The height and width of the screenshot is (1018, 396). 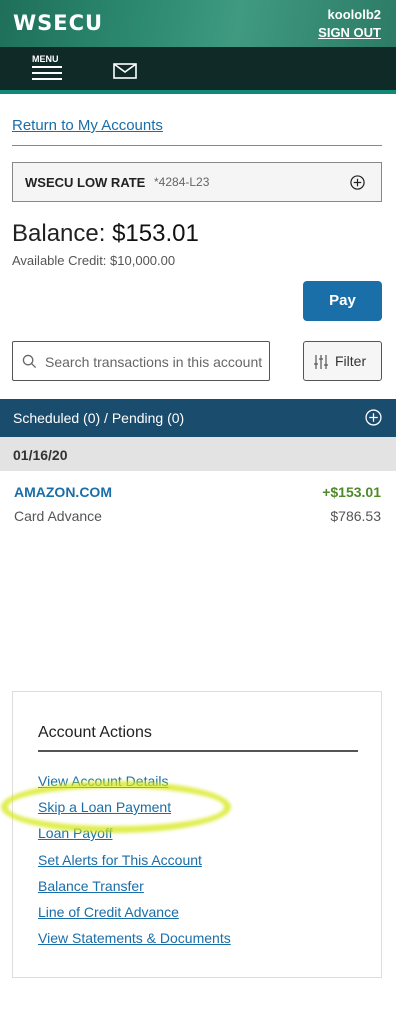 I want to click on transaction-type: Card Advance, so click(x=58, y=516).